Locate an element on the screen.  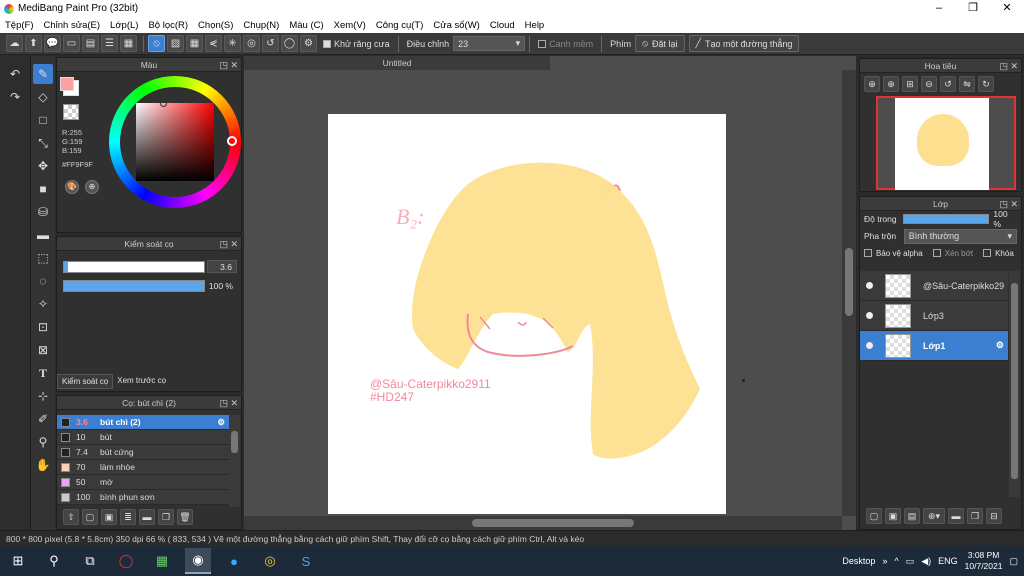
object-tool-icon: ⤡ is located at coordinates (43, 143).